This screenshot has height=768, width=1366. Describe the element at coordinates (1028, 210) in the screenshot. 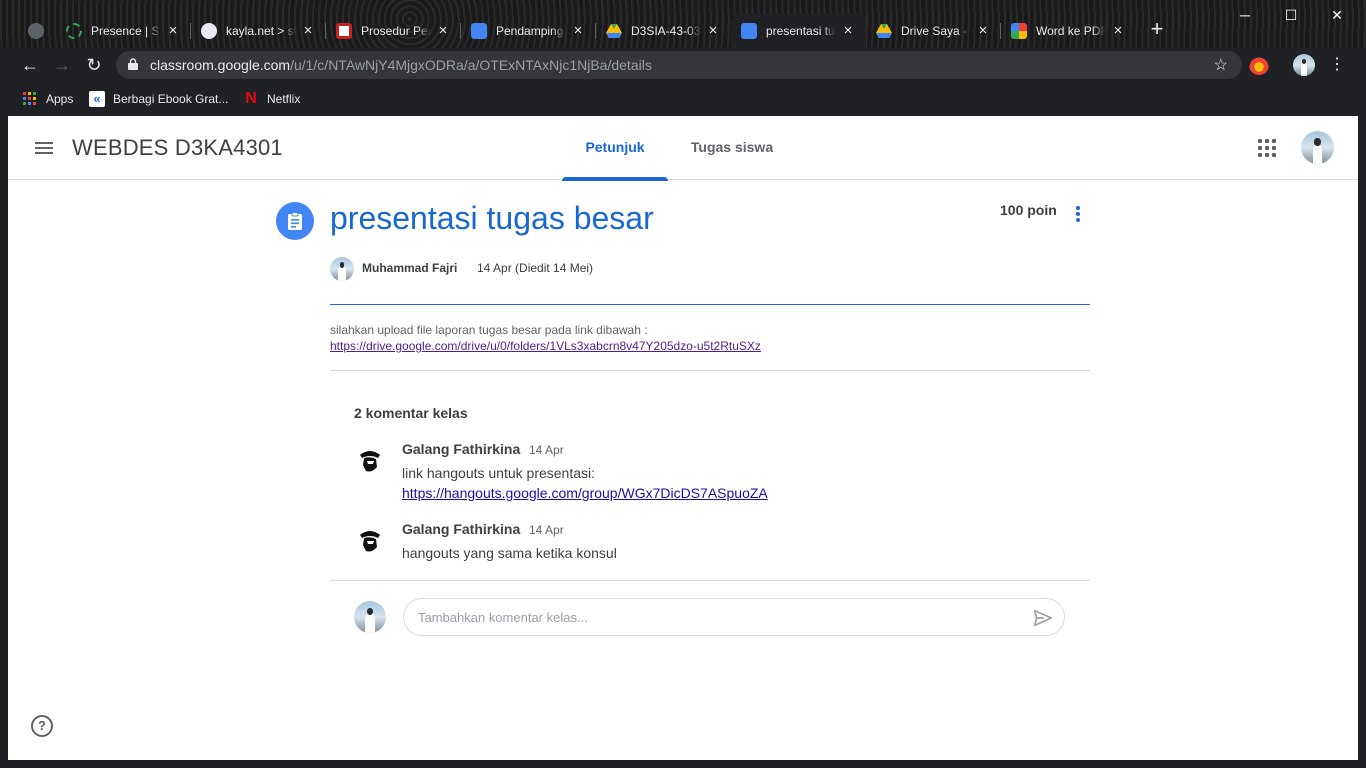

I see `assignment-points: 100 poin` at that location.